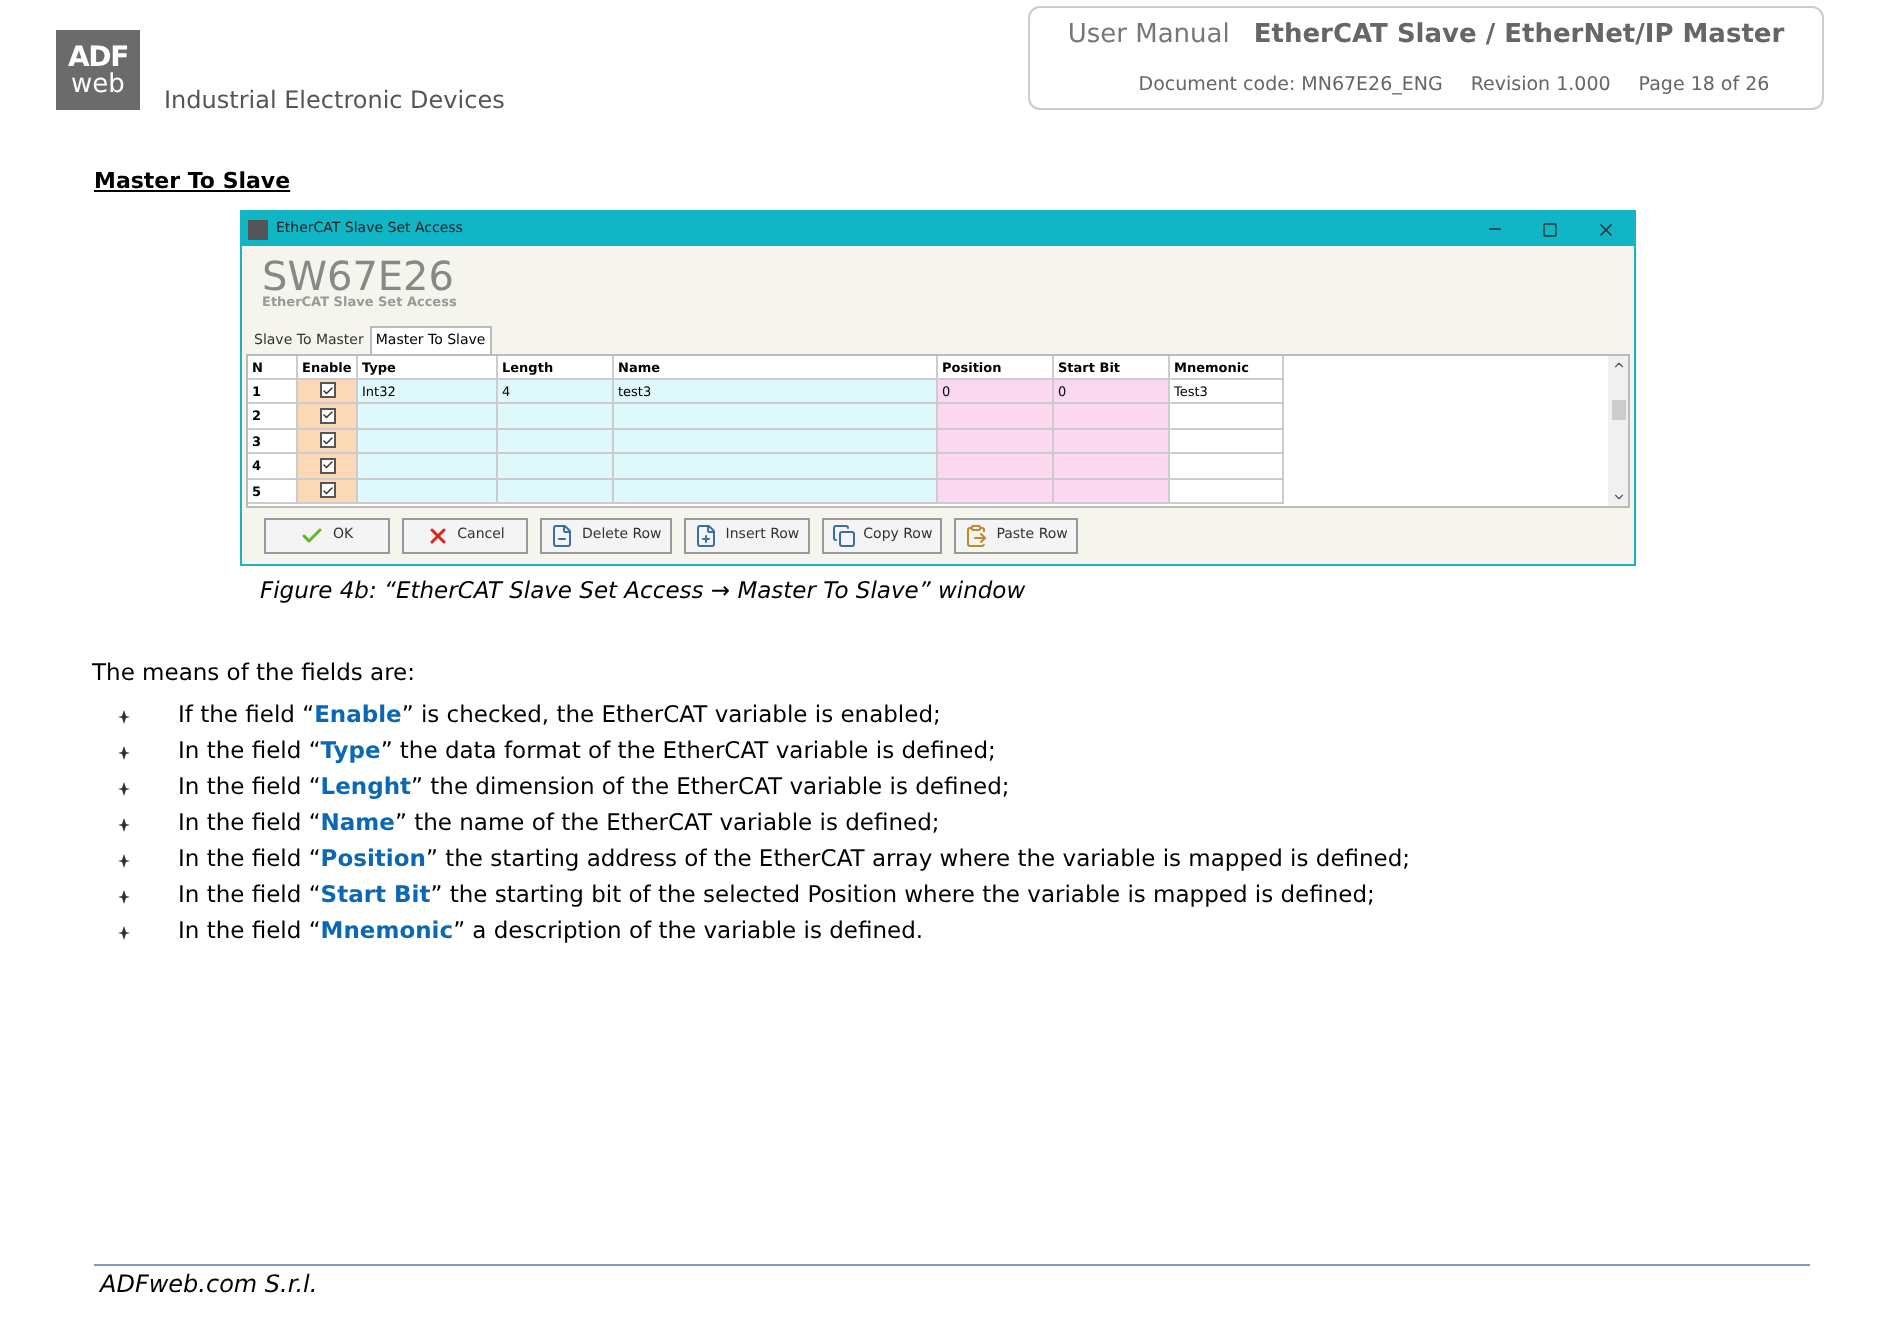  I want to click on app-icon, so click(258, 229).